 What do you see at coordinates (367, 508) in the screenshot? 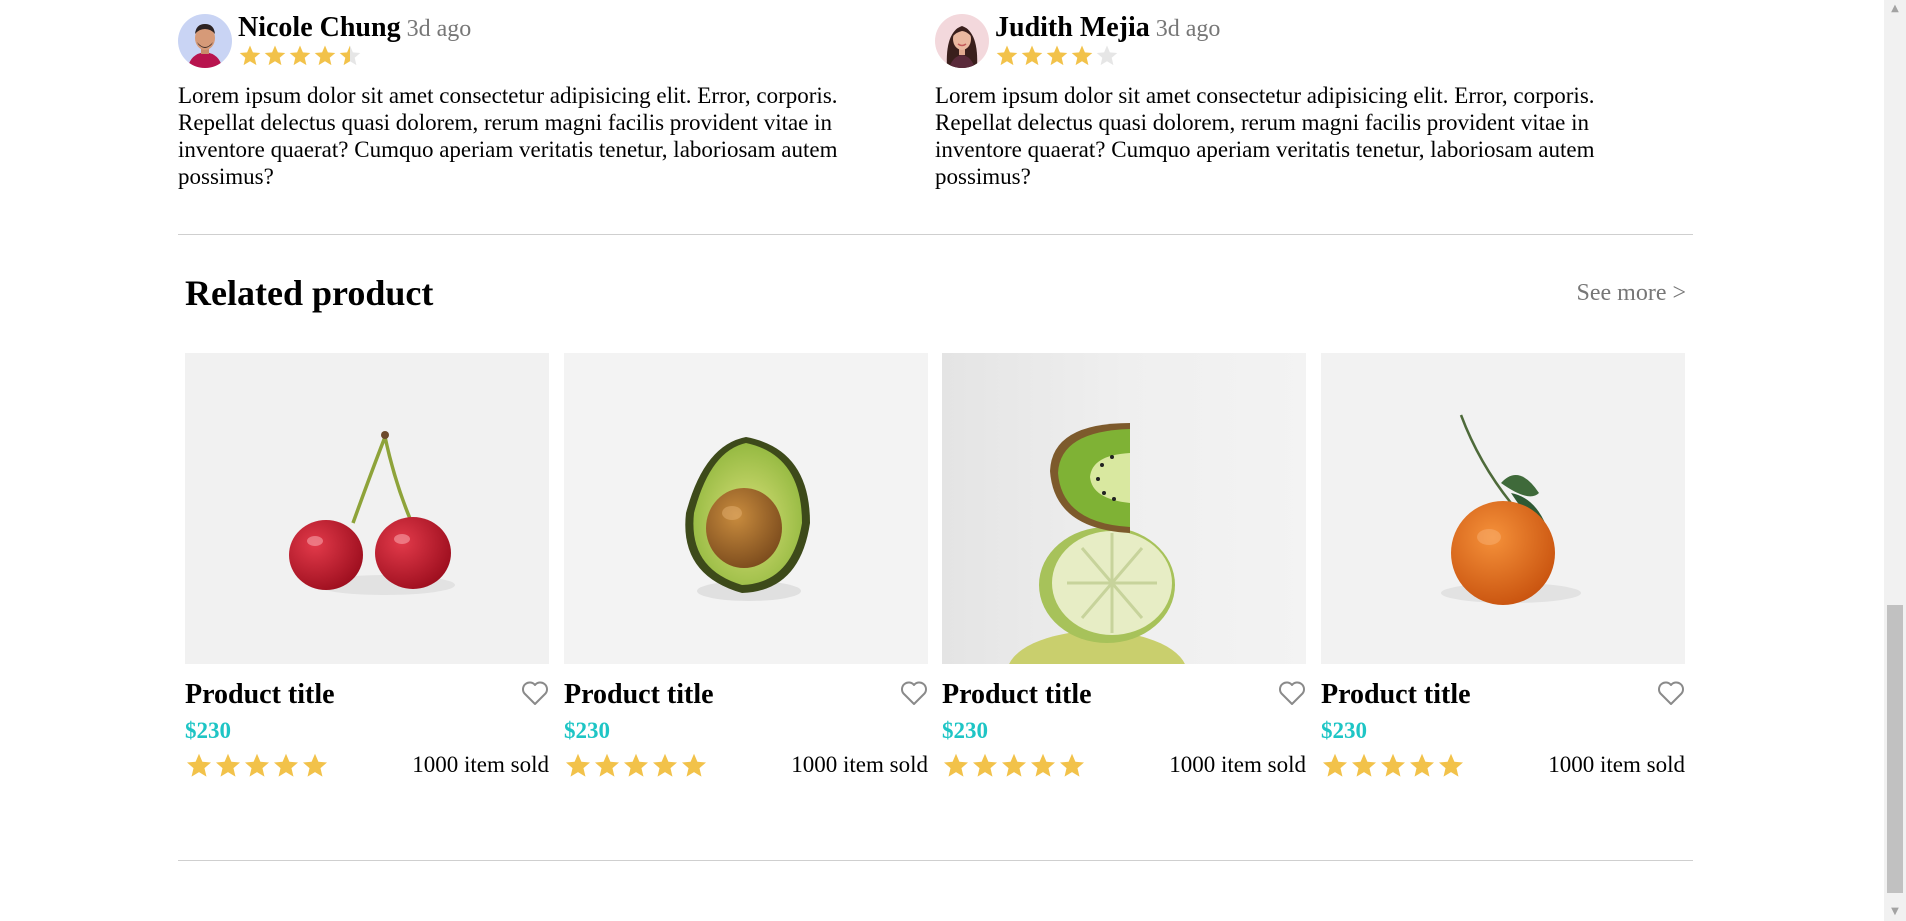
I see `product-image-cherries` at bounding box center [367, 508].